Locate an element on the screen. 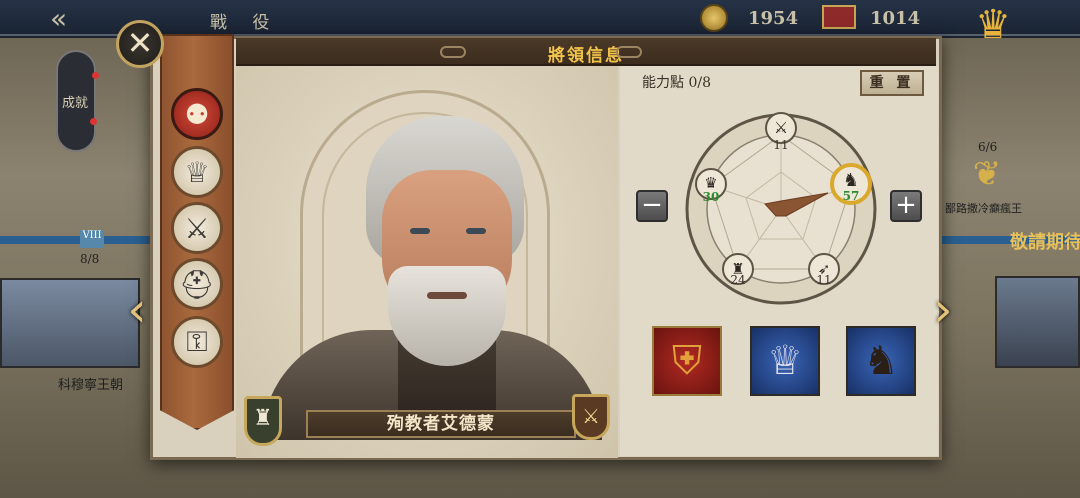  locked-tab: ⚿ is located at coordinates (197, 342).